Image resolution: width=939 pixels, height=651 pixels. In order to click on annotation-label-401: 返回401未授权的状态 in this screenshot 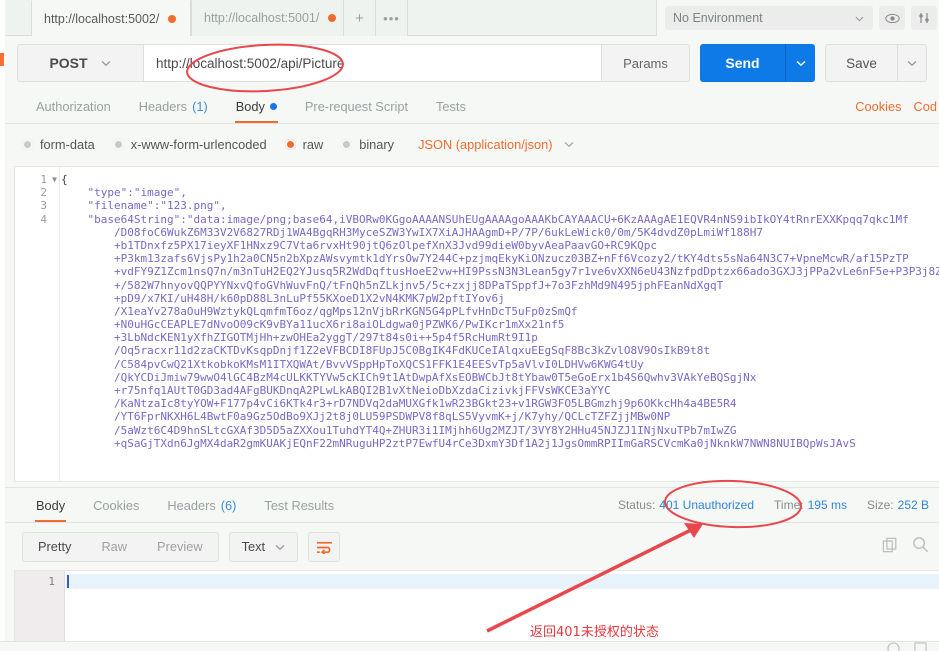, I will do `click(594, 632)`.